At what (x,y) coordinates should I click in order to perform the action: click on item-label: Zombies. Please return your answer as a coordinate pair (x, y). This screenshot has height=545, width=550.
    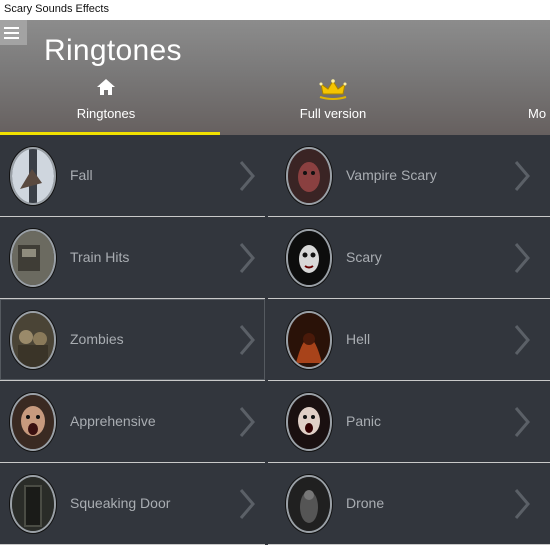
    Looking at the image, I should click on (97, 339).